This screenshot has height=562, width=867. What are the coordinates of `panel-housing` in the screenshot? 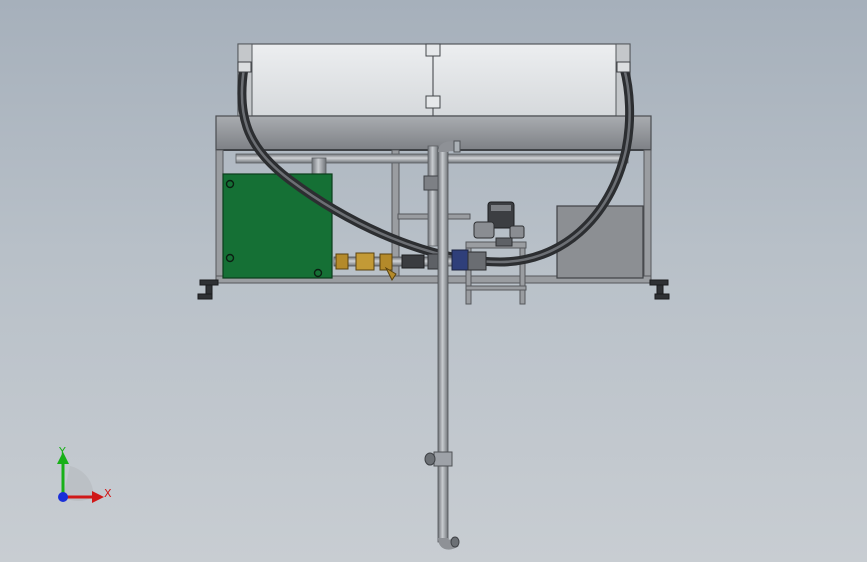 It's located at (434, 80).